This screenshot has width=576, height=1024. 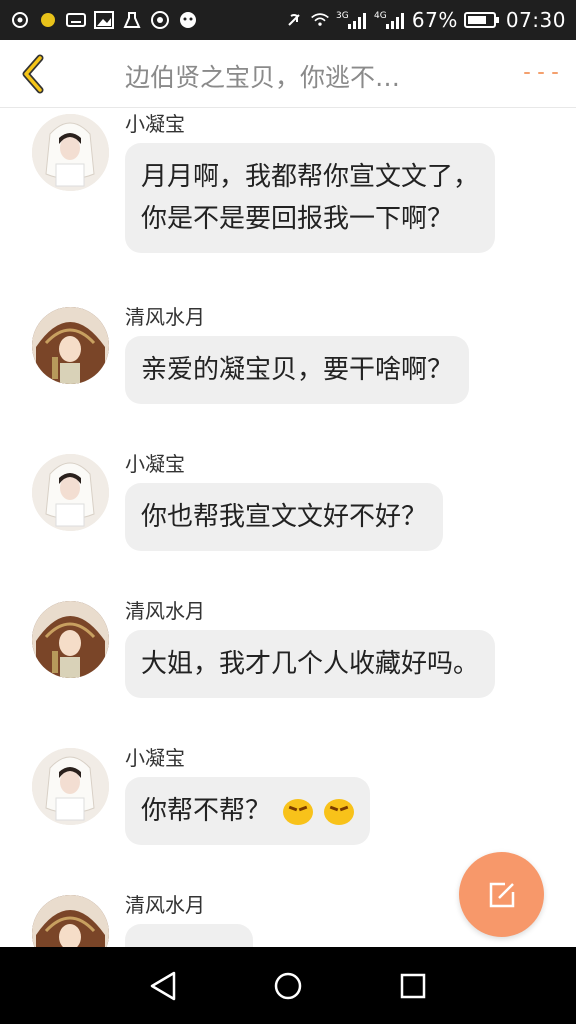 I want to click on more-options-button, so click(x=541, y=73).